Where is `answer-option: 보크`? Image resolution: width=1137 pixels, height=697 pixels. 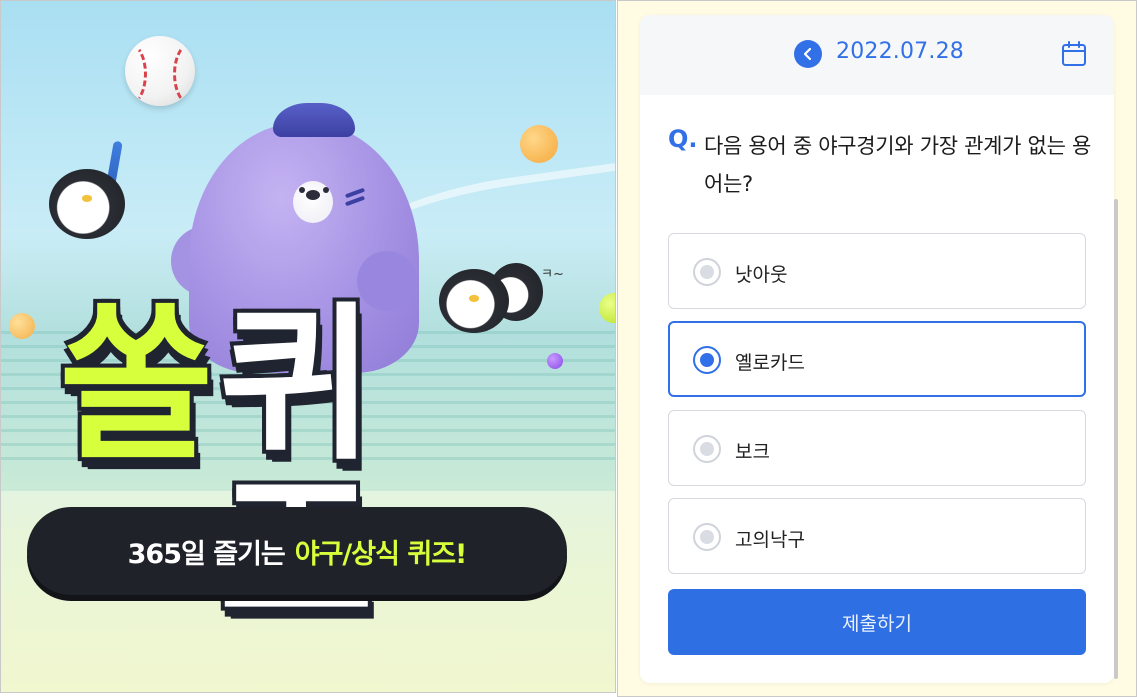 answer-option: 보크 is located at coordinates (877, 448).